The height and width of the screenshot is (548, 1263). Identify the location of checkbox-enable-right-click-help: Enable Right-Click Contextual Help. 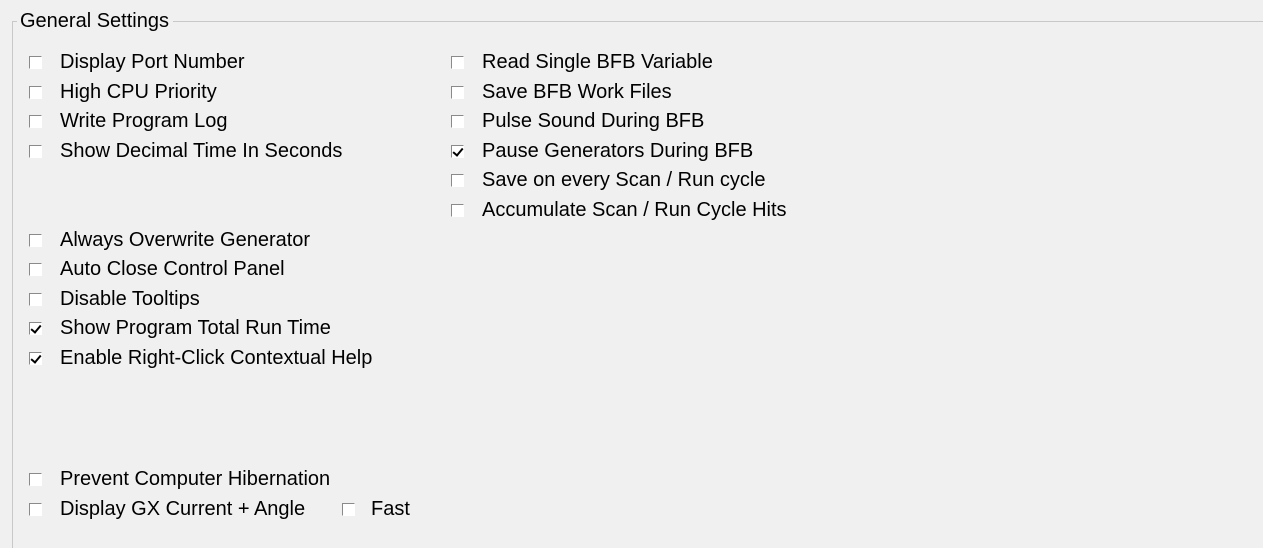
(200, 358).